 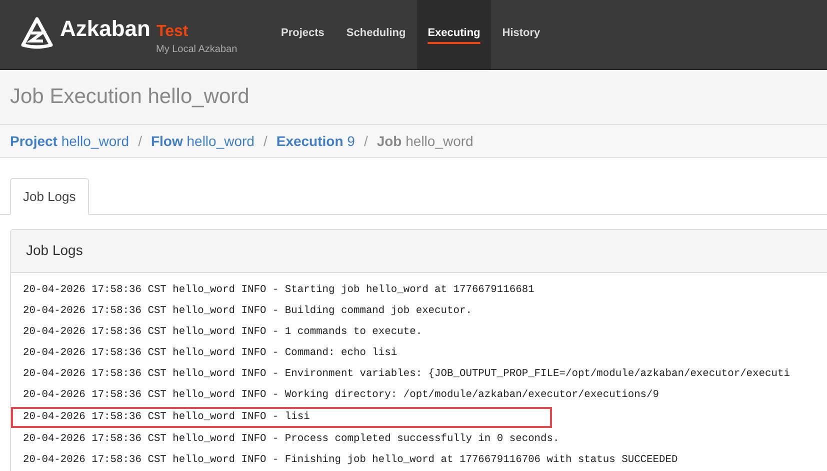 What do you see at coordinates (454, 34) in the screenshot?
I see `nav-link: Executing` at bounding box center [454, 34].